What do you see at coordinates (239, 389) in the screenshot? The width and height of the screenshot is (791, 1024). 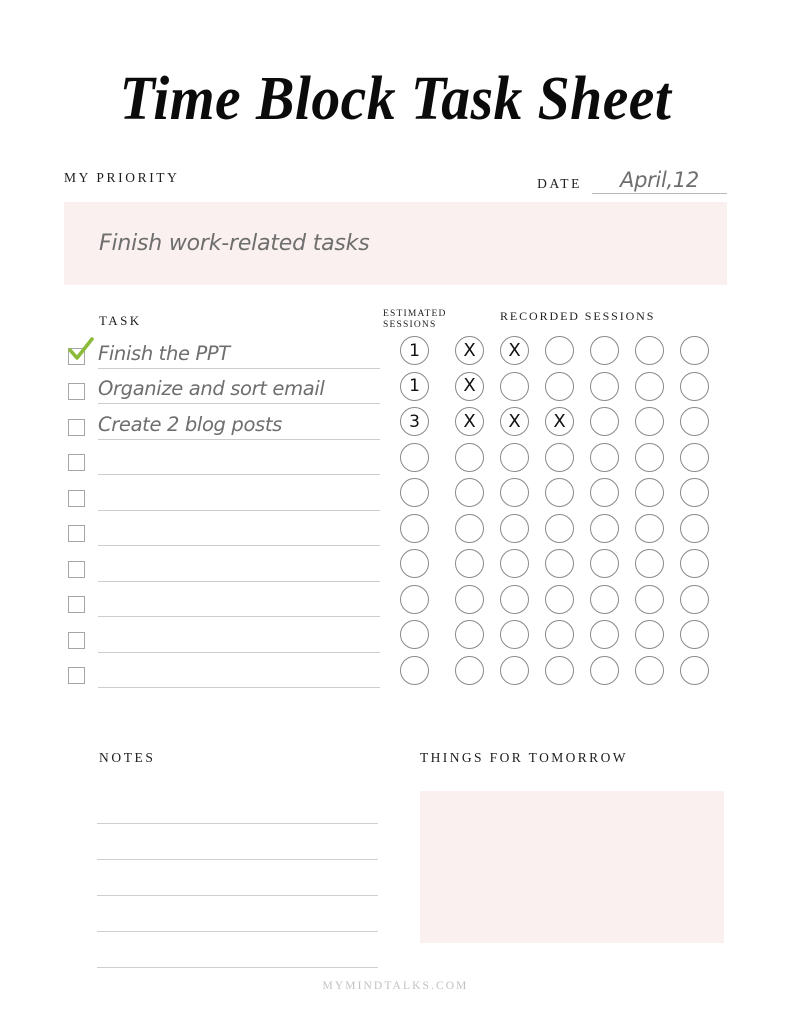 I see `task-input-line: Organize and sort email` at bounding box center [239, 389].